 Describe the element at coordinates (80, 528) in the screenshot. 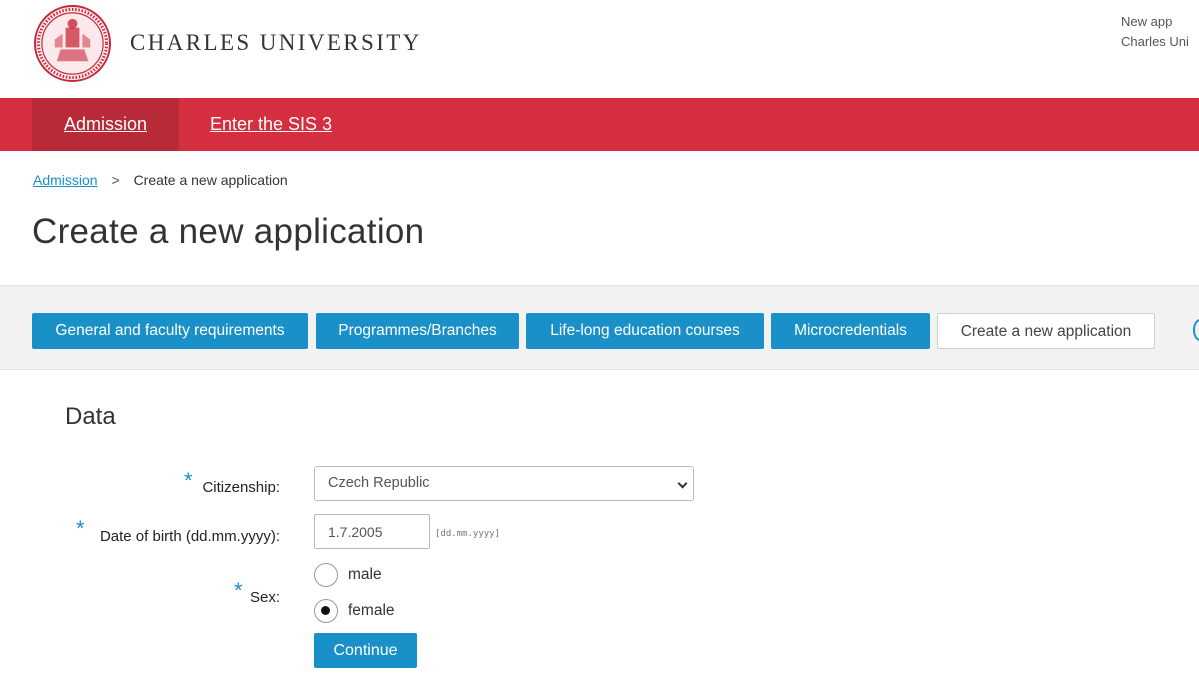

I see `required-marker-birth-date: *` at that location.